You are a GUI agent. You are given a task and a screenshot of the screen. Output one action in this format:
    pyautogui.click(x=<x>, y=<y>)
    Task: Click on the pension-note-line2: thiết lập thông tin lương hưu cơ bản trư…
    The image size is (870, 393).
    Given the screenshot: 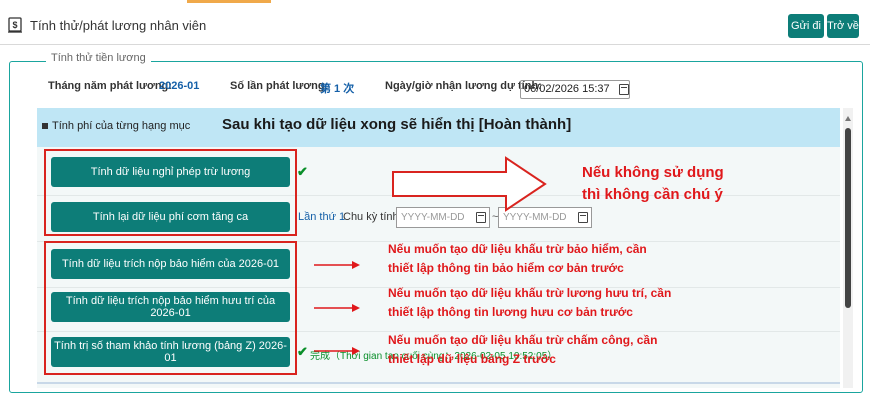 What is the action you would take?
    pyautogui.click(x=510, y=312)
    